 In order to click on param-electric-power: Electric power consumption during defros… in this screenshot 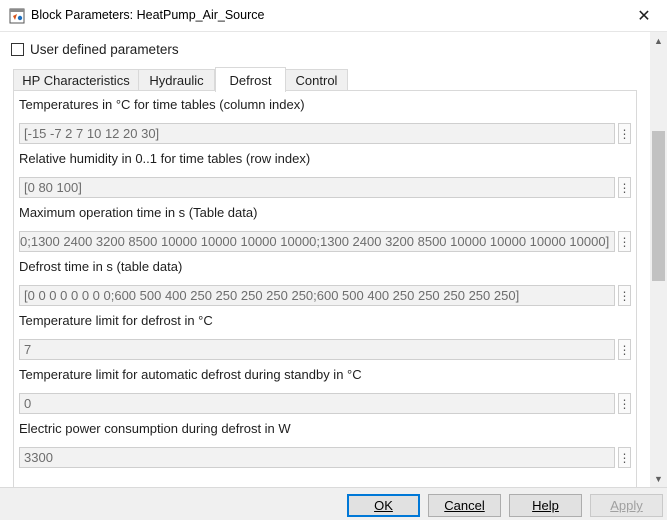, I will do `click(325, 444)`.